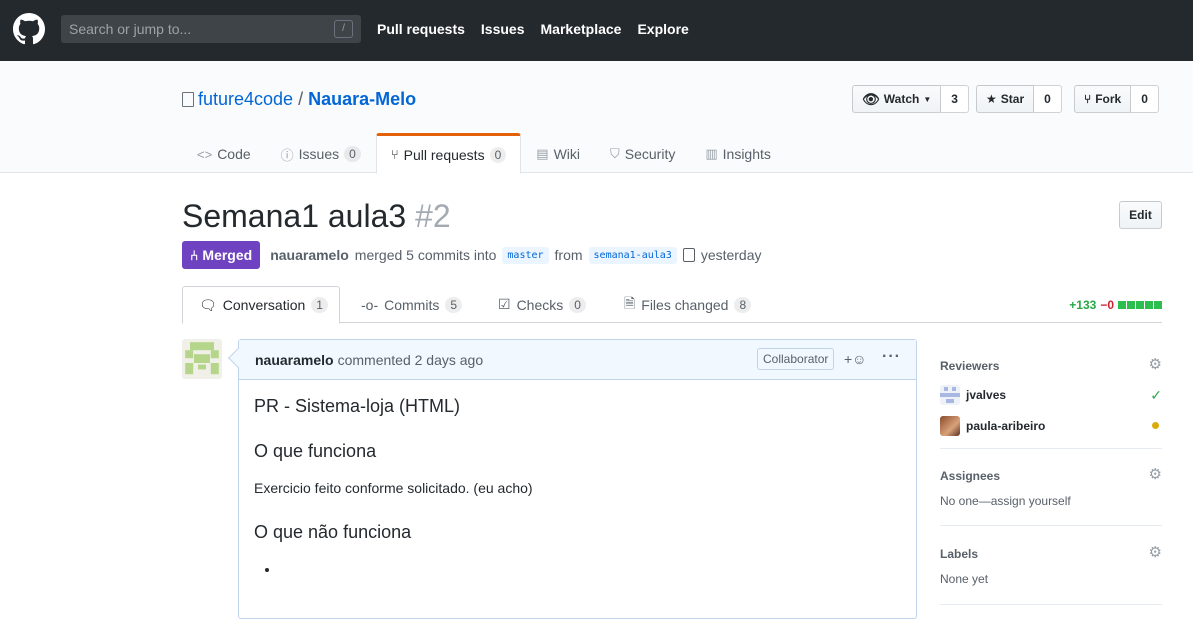 This screenshot has width=1193, height=619. What do you see at coordinates (927, 99) in the screenshot?
I see `caret-down-icon: ▼` at bounding box center [927, 99].